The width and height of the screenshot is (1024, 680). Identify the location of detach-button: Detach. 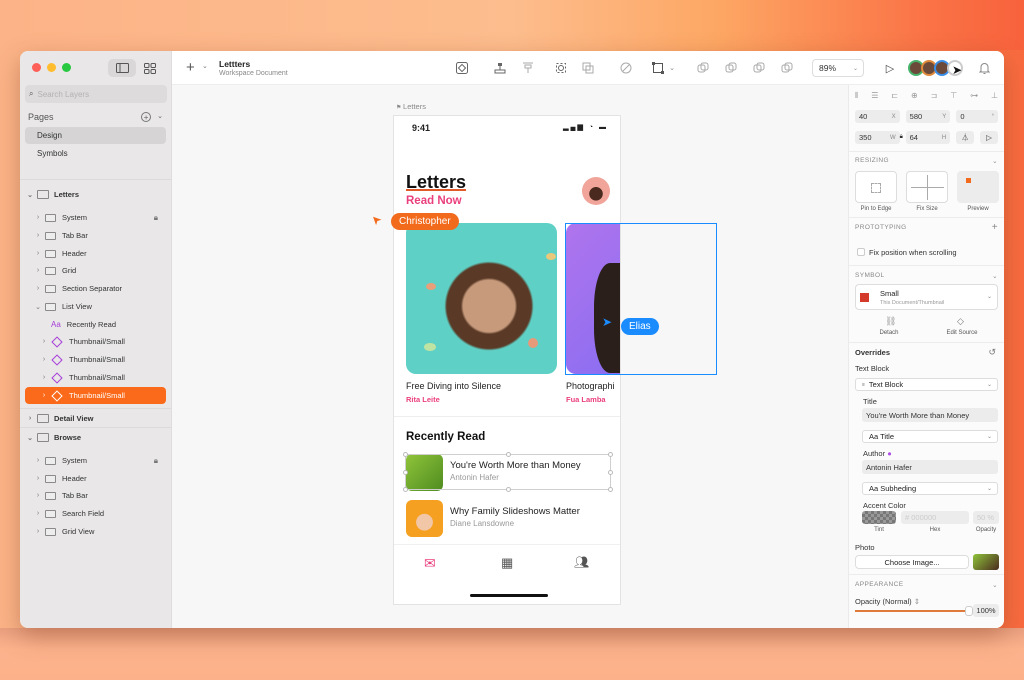
(889, 333).